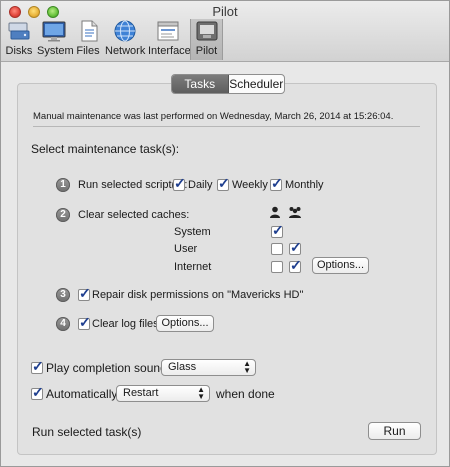  Describe the element at coordinates (250, 185) in the screenshot. I see `weekly-label: Weekly` at that location.